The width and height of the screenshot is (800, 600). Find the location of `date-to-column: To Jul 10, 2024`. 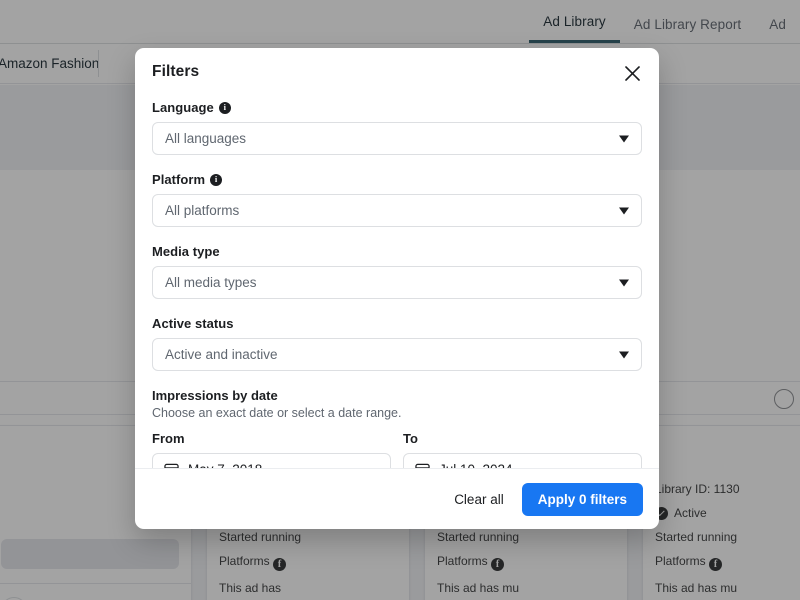

date-to-column: To Jul 10, 2024 is located at coordinates (522, 449).